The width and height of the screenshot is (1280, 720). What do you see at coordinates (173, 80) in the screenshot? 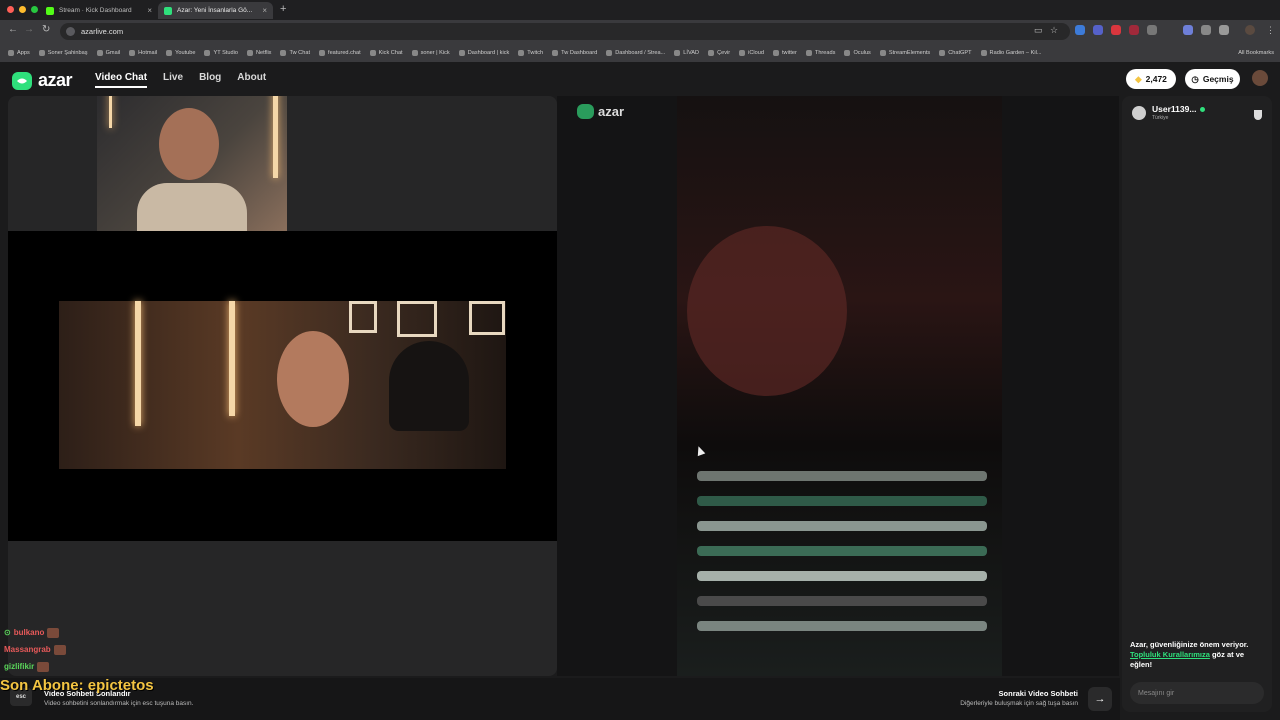
I see `nav-live: Live` at bounding box center [173, 80].